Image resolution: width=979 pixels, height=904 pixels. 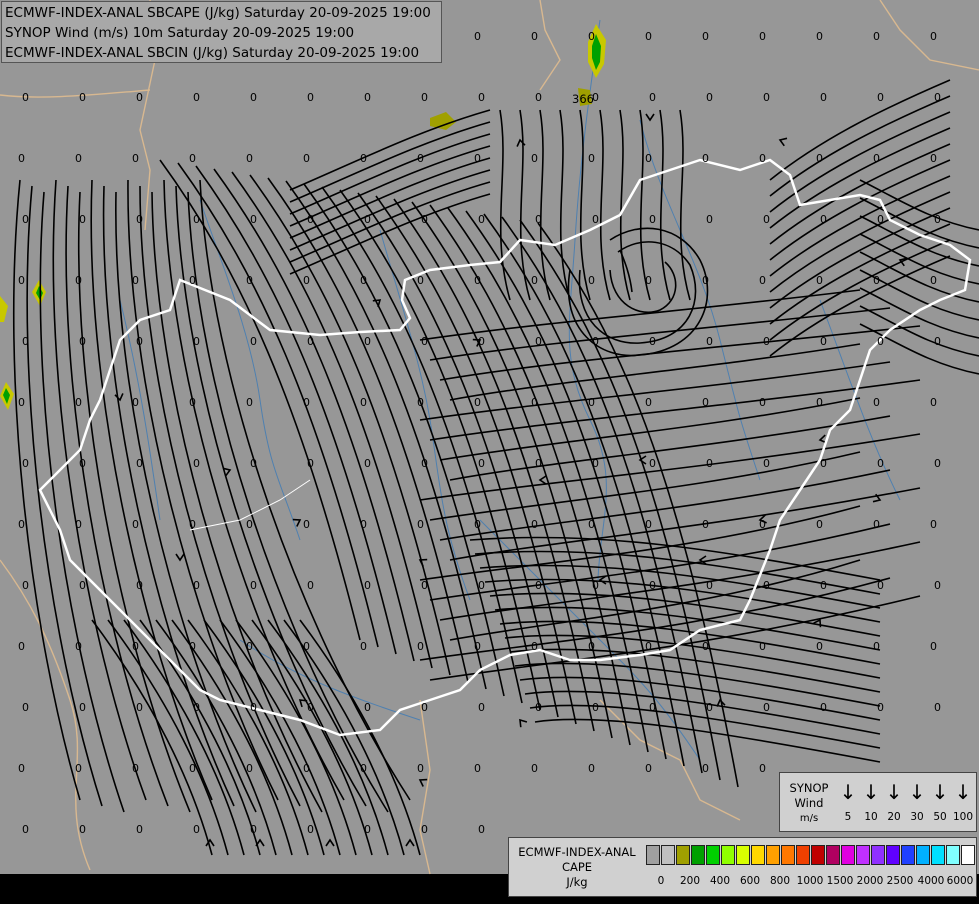 I want to click on cape-scale-tick: 2500, so click(x=900, y=881).